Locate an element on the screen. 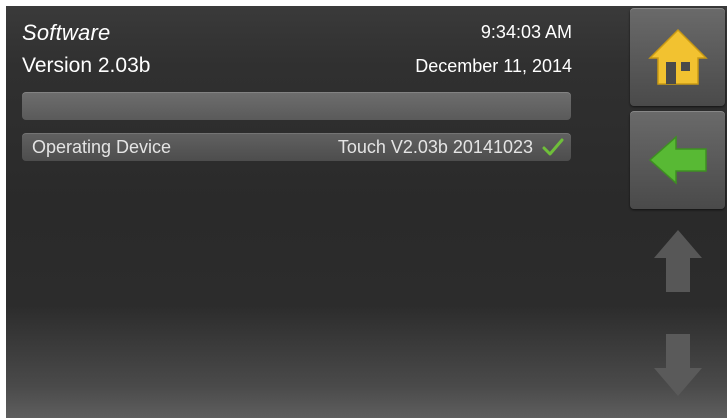  home-button is located at coordinates (677, 57).